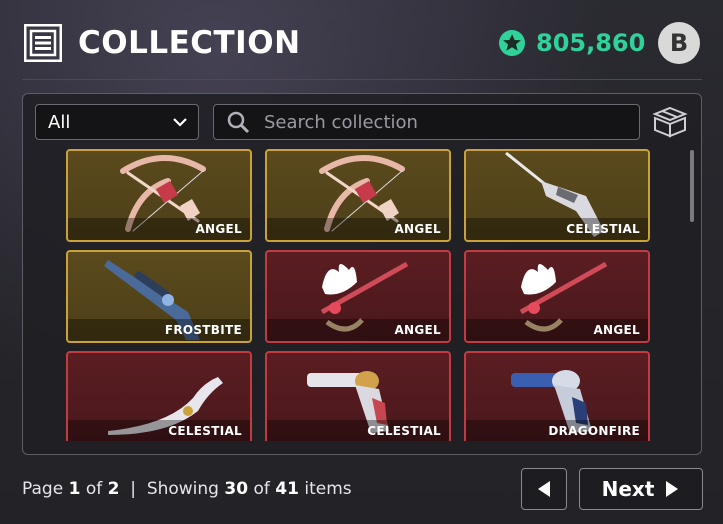 The height and width of the screenshot is (524, 723). I want to click on search-input: Search collection, so click(426, 122).